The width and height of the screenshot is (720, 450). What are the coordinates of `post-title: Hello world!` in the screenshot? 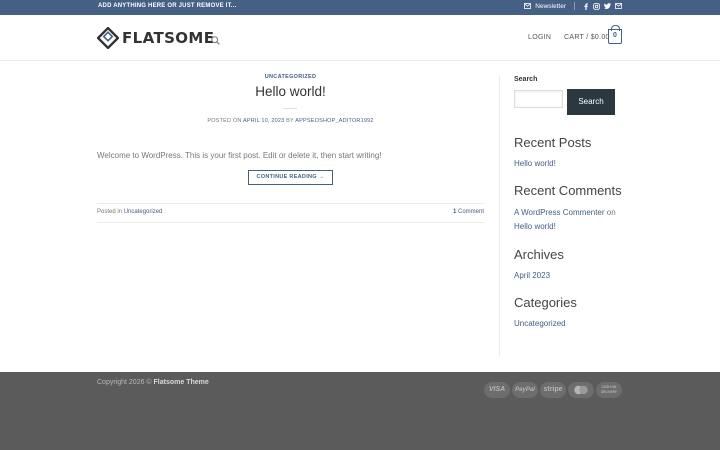 It's located at (290, 91).